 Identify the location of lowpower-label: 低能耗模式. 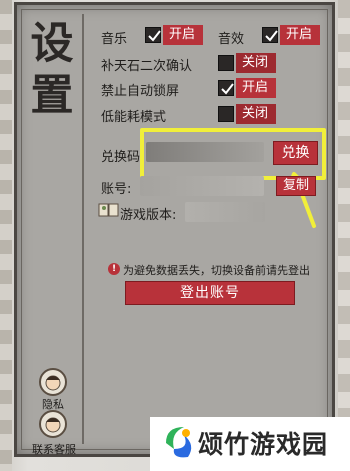
(134, 117).